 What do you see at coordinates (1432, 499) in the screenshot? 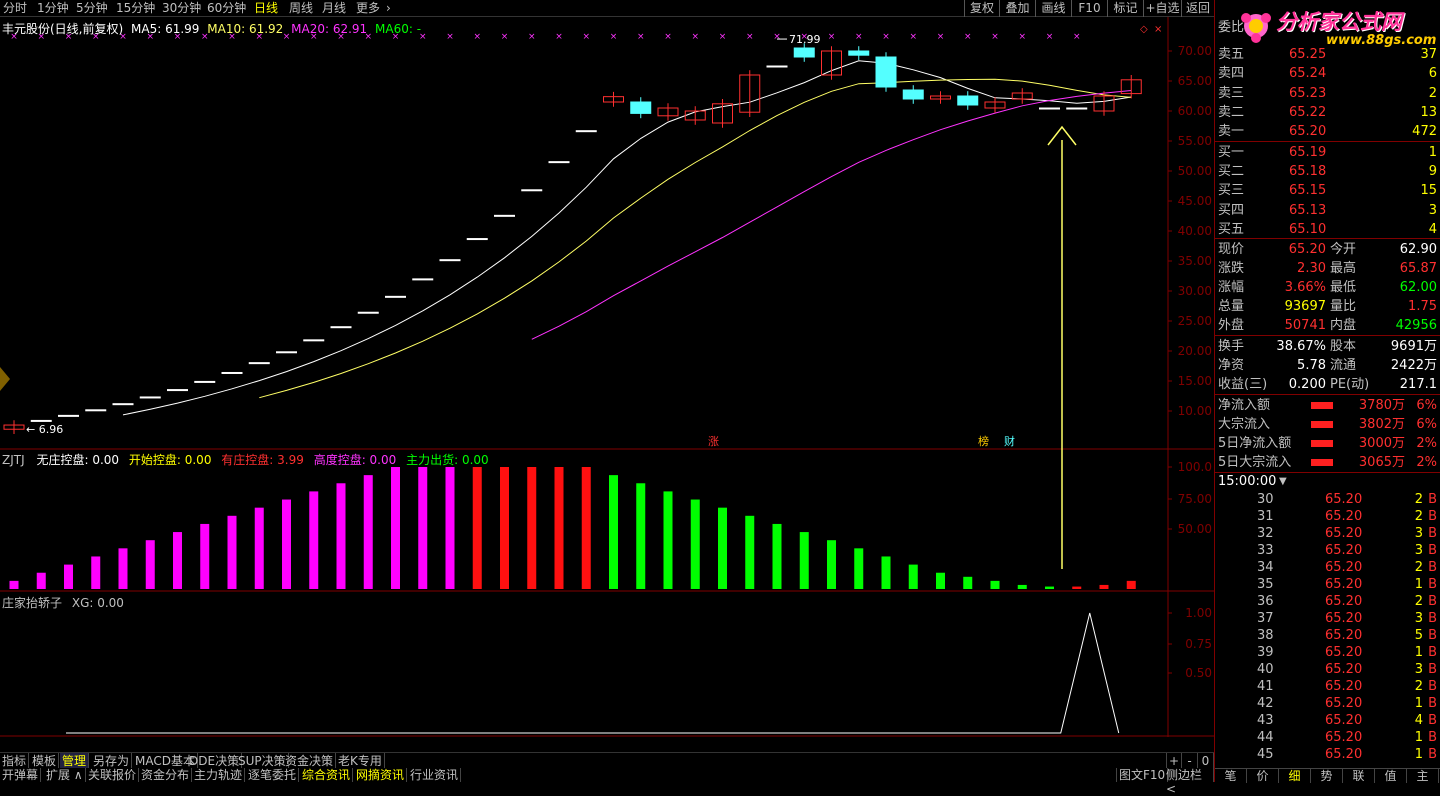
I see `tick-side: B` at bounding box center [1432, 499].